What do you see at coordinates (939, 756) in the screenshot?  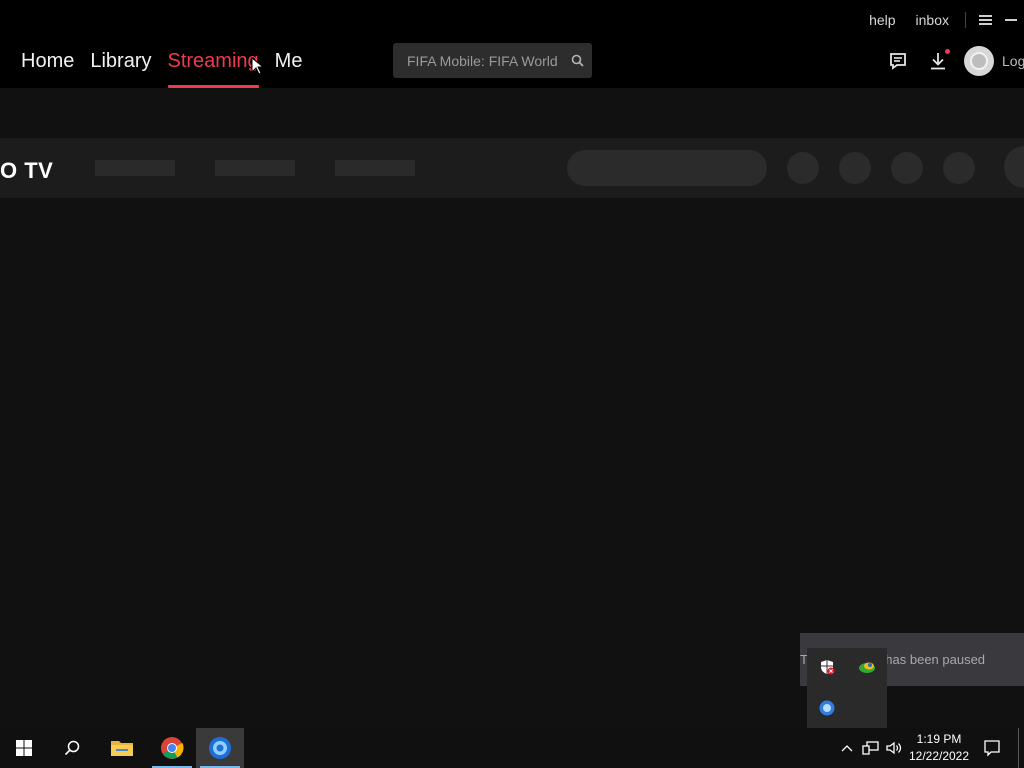 I see `clock-date: 12/22/2022` at bounding box center [939, 756].